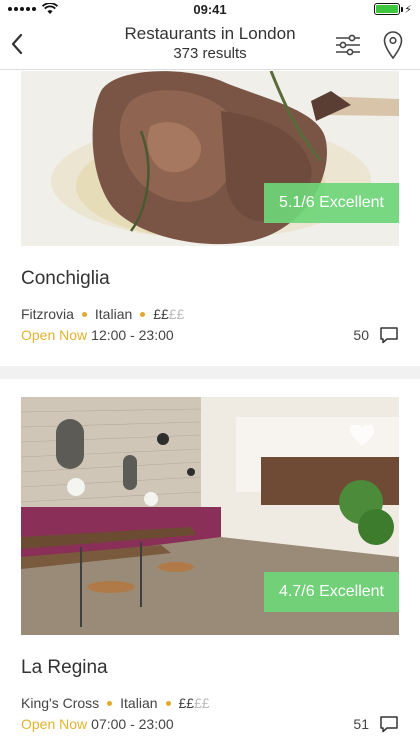 This screenshot has height=750, width=420. I want to click on map-pin-icon, so click(393, 45).